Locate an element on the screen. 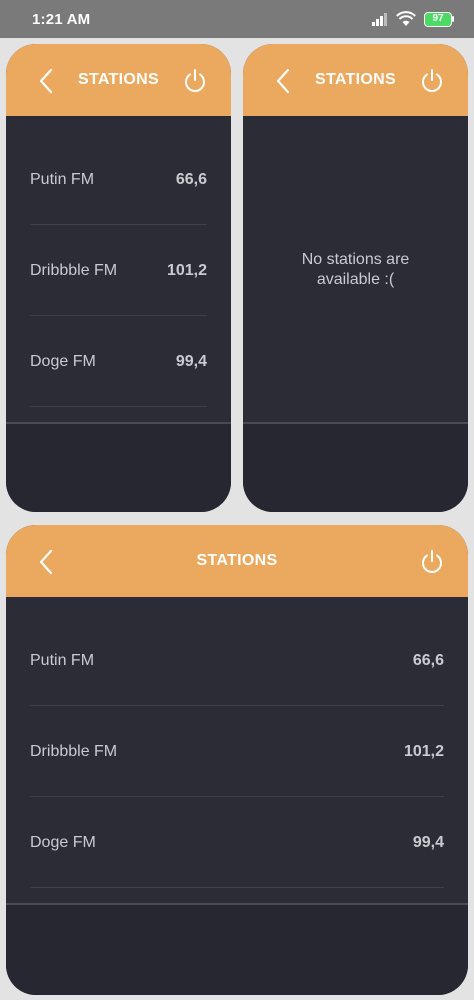 The image size is (474, 1000). battery-tip is located at coordinates (453, 19).